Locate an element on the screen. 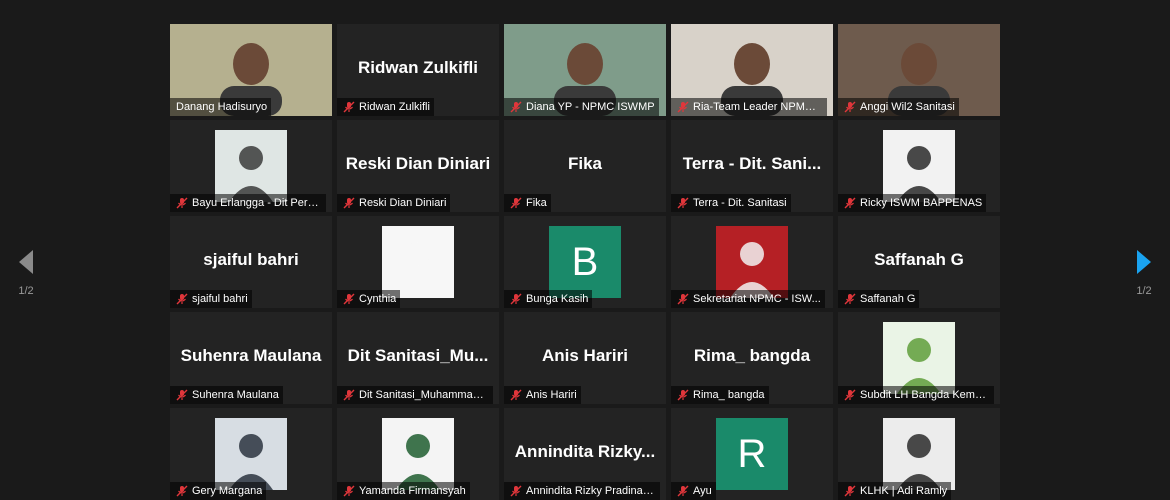 Image resolution: width=1170 pixels, height=500 pixels. participant-name-bar: sjaiful bahri is located at coordinates (211, 299).